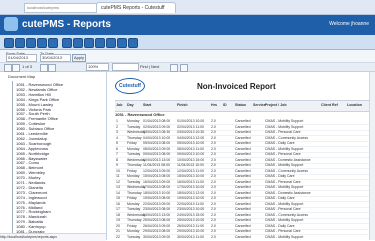  What do you see at coordinates (9, 43) in the screenshot?
I see `home-icon` at bounding box center [9, 43].